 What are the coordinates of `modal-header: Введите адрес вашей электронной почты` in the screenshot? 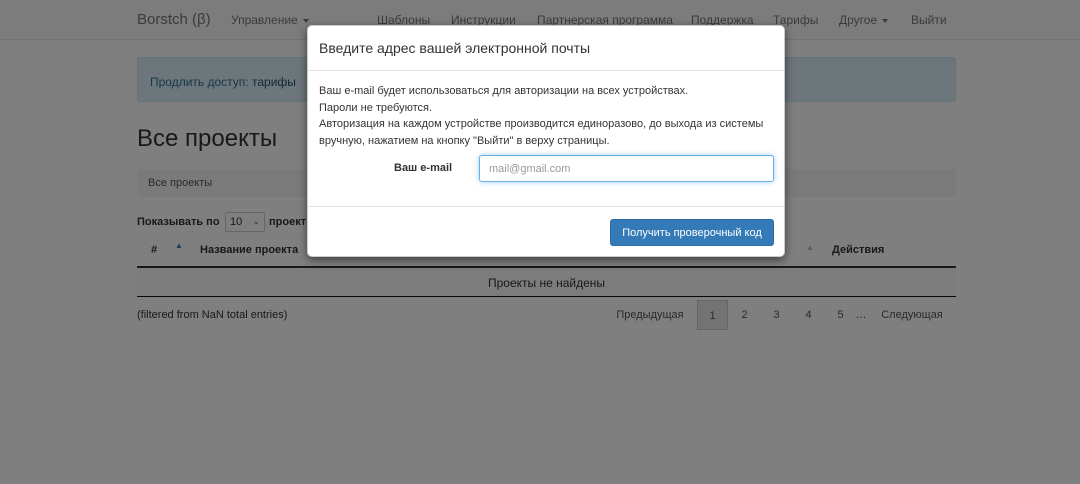 It's located at (546, 48).